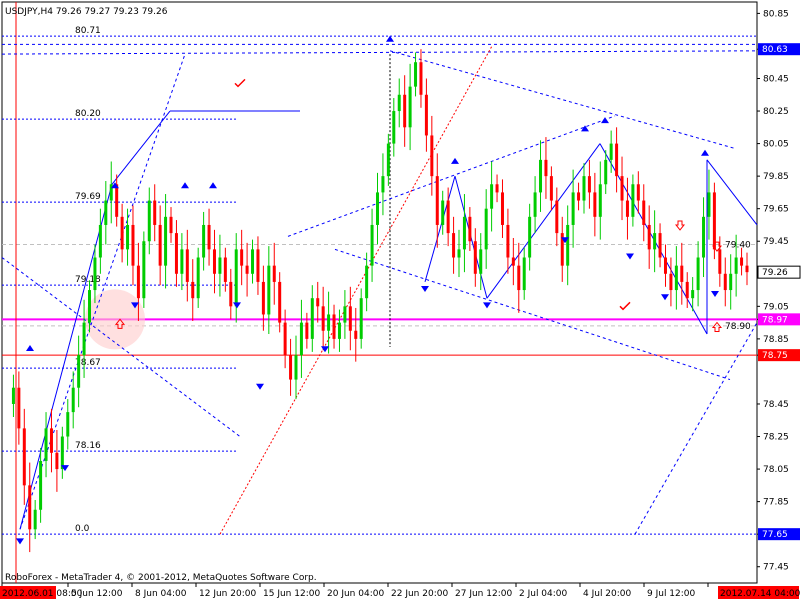 The width and height of the screenshot is (801, 600). Describe the element at coordinates (483, 594) in the screenshot. I see `x-tick-label-7: 27 Jun 12:00` at that location.